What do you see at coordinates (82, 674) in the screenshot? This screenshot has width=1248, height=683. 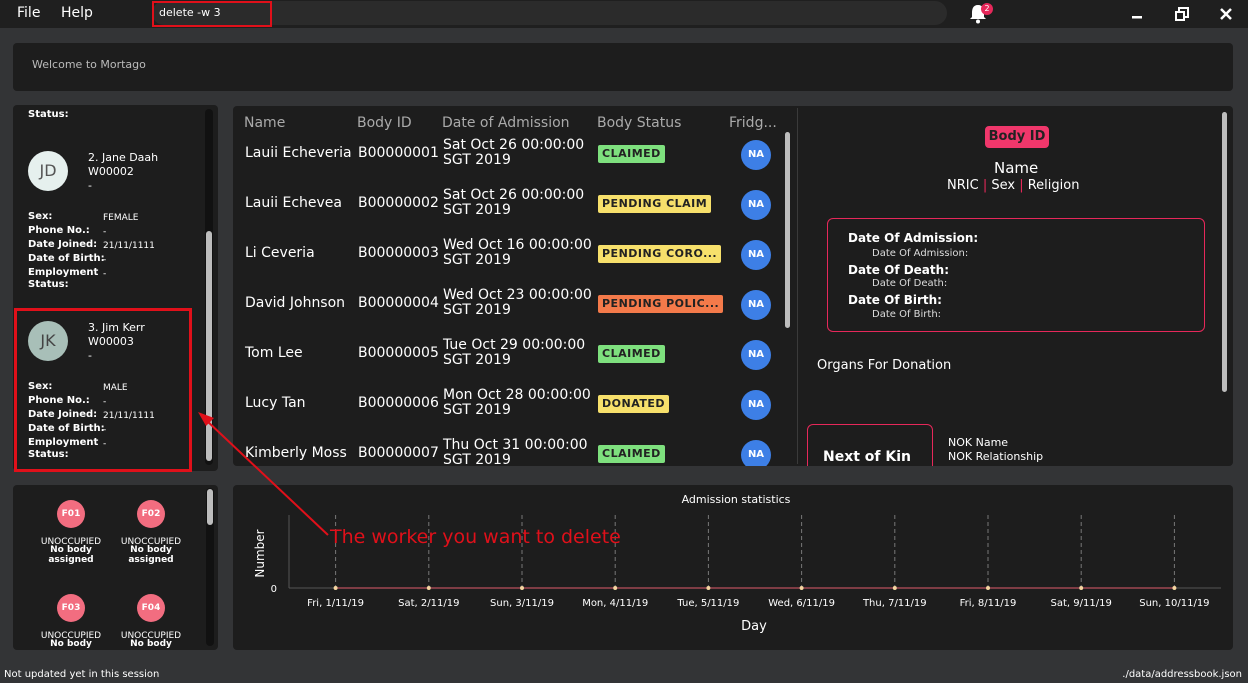 I see `status-bar-left: Not updated yet in this session` at bounding box center [82, 674].